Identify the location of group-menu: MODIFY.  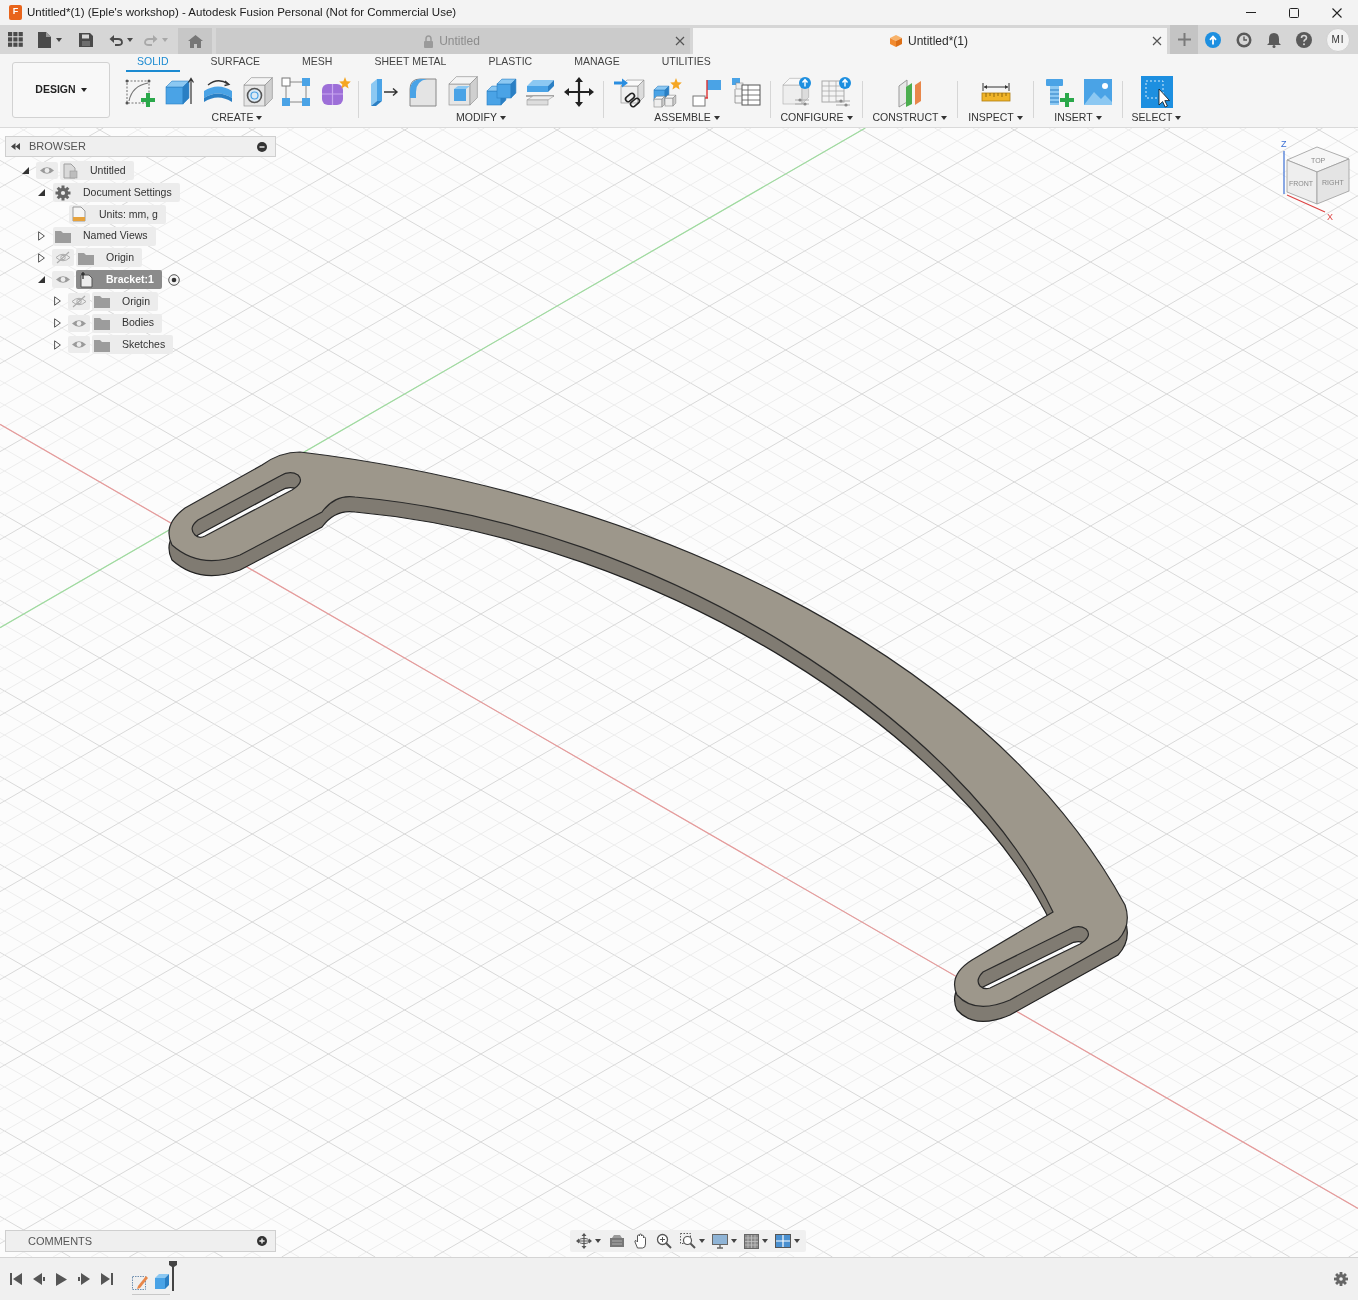
(481, 118).